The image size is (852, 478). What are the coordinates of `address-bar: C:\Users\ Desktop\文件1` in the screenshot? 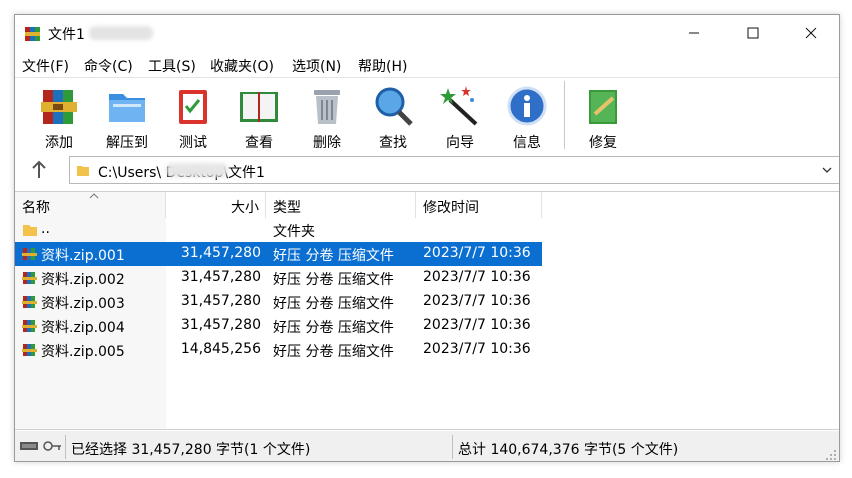 It's located at (427, 171).